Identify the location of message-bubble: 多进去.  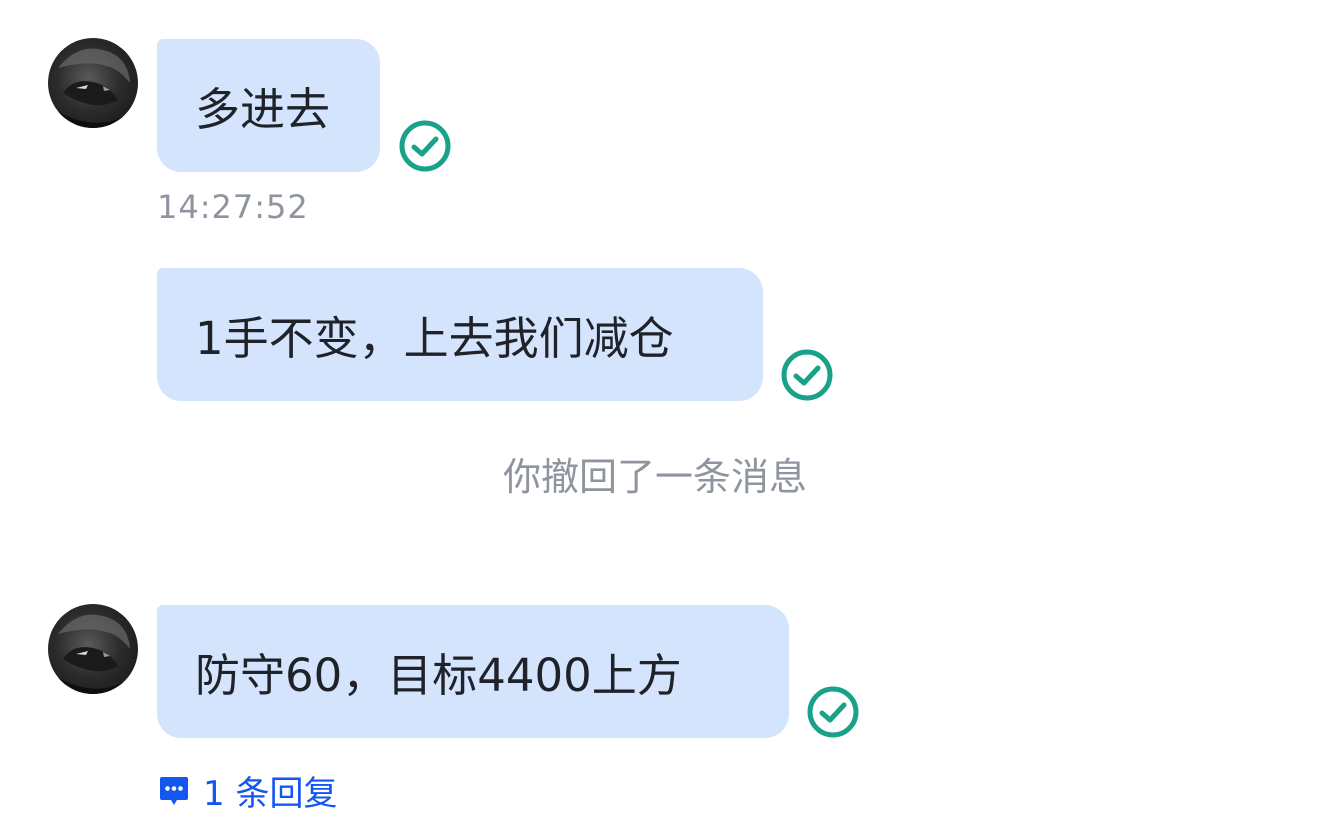
(268, 105).